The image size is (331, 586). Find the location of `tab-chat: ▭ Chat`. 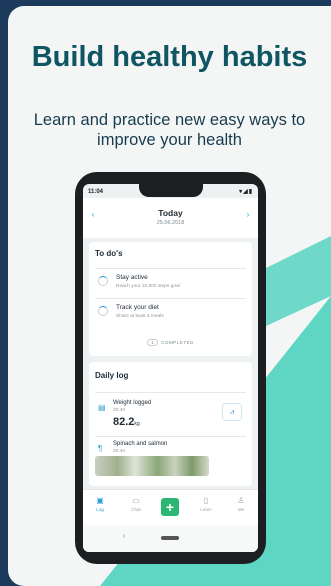

tab-chat: ▭ Chat is located at coordinates (136, 504).